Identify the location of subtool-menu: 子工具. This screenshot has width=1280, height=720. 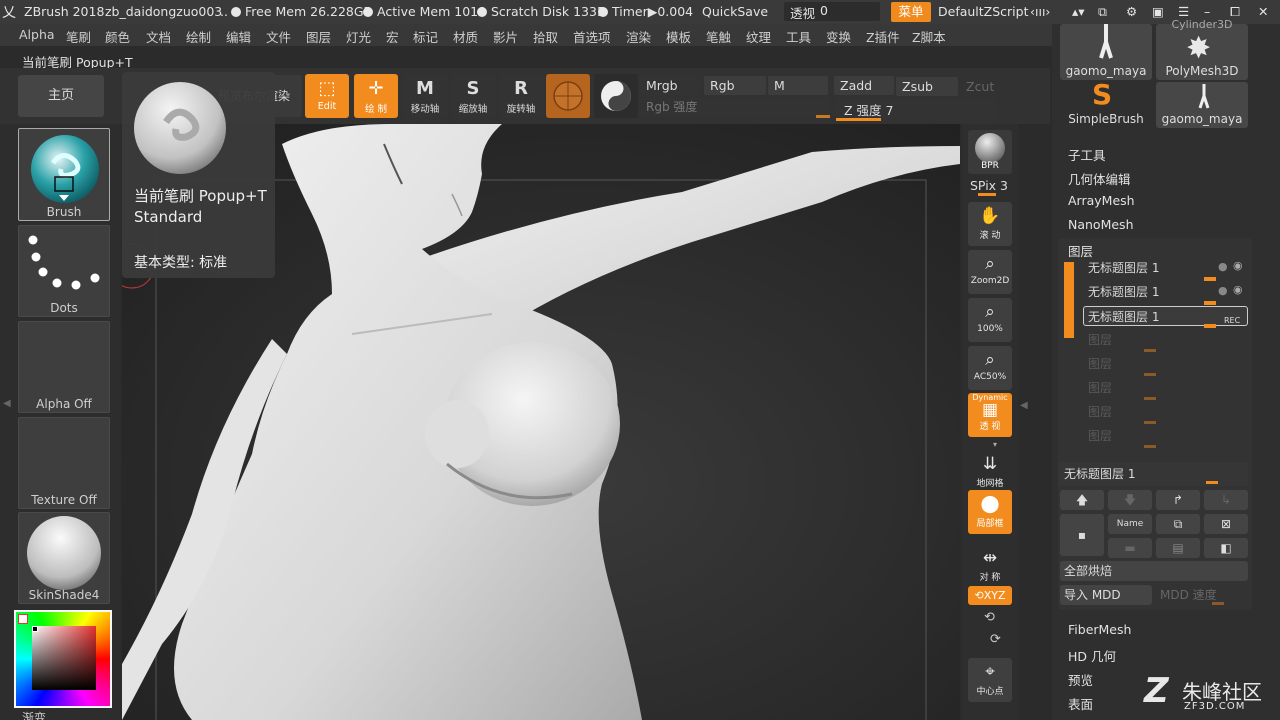
(1087, 154).